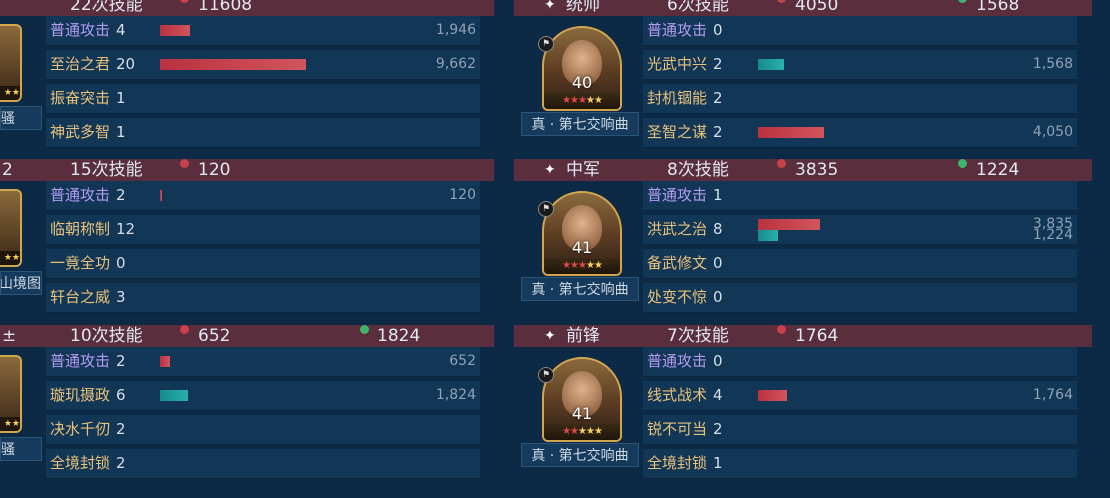 This screenshot has width=1110, height=498. I want to click on skill-row: 普通攻击 0, so click(860, 362).